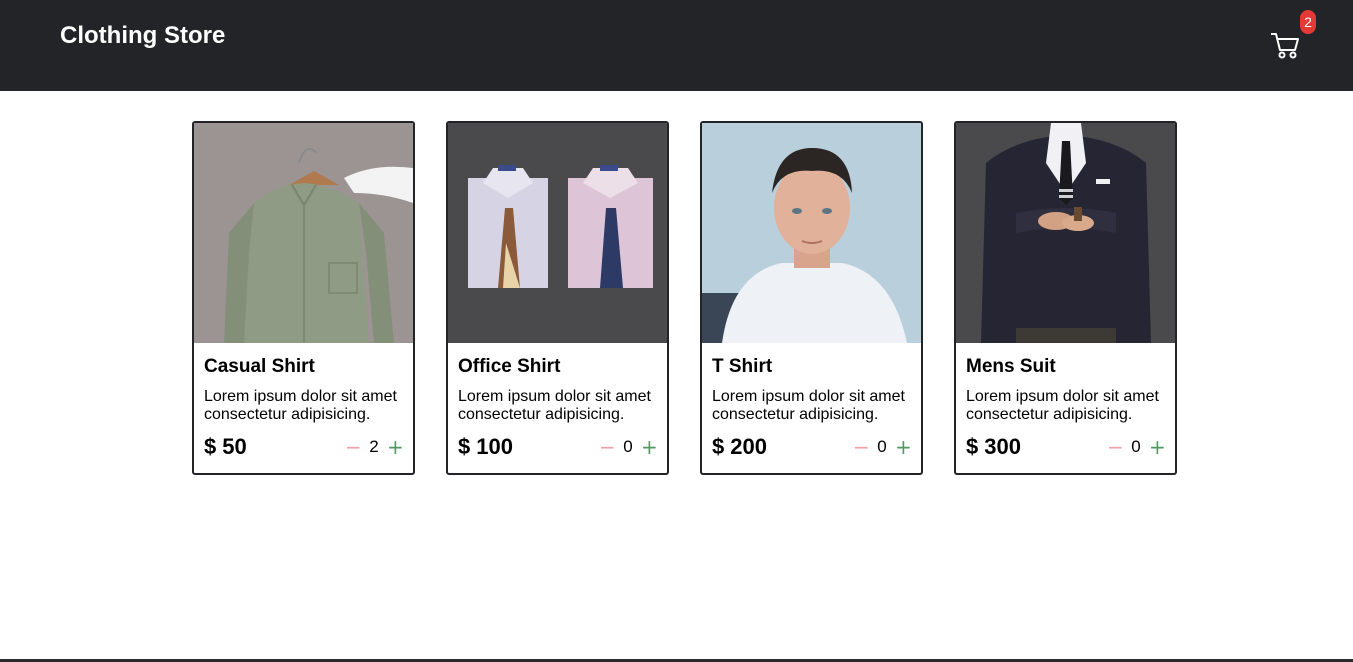  What do you see at coordinates (259, 366) in the screenshot?
I see `product-name: Casual Shirt` at bounding box center [259, 366].